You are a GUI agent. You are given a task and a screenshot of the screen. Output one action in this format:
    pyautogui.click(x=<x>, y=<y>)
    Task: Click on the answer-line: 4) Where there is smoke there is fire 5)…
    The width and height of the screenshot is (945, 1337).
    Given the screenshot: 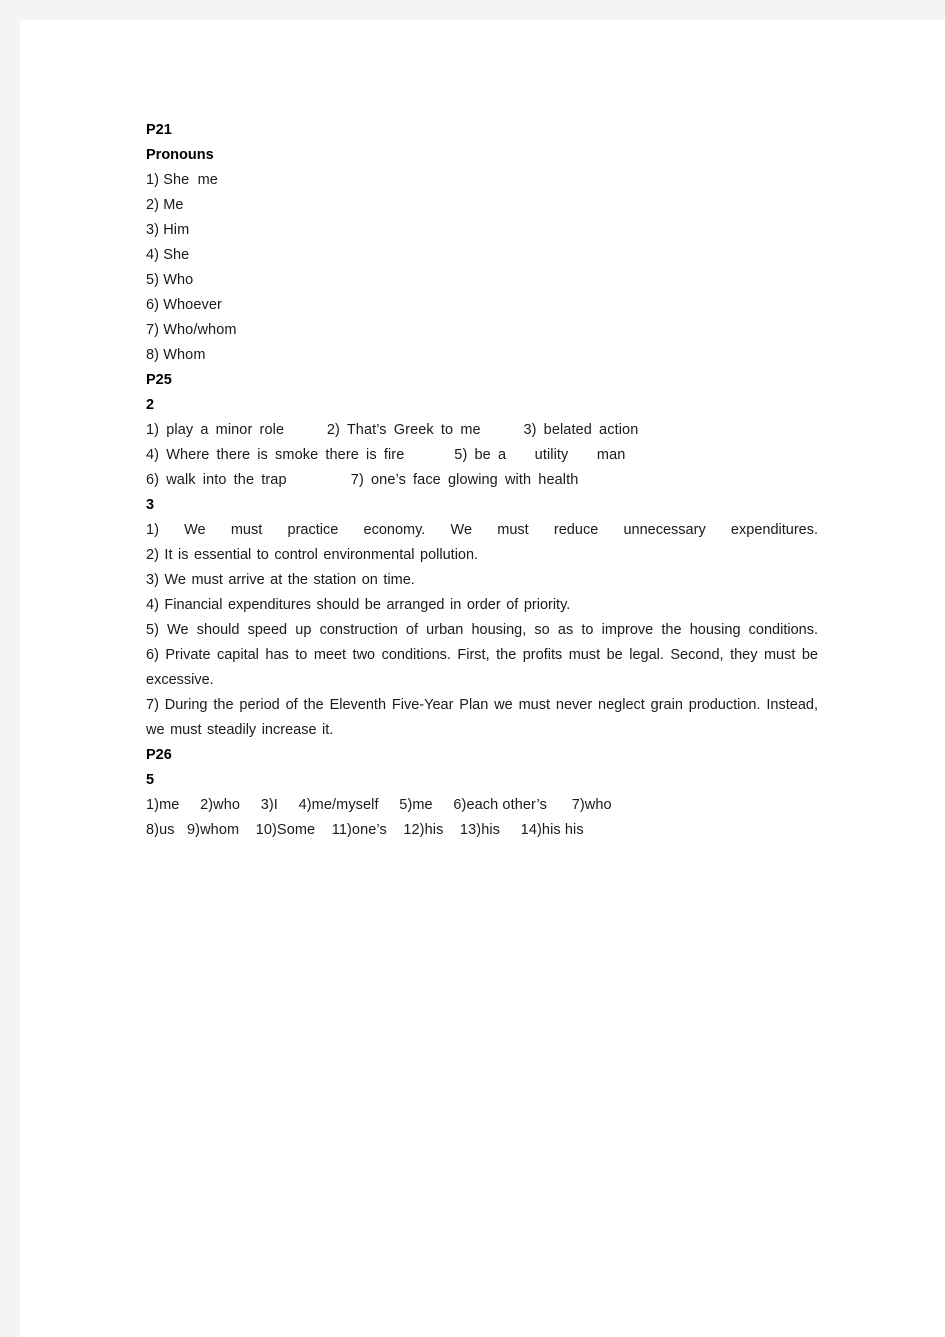 What is the action you would take?
    pyautogui.click(x=386, y=455)
    